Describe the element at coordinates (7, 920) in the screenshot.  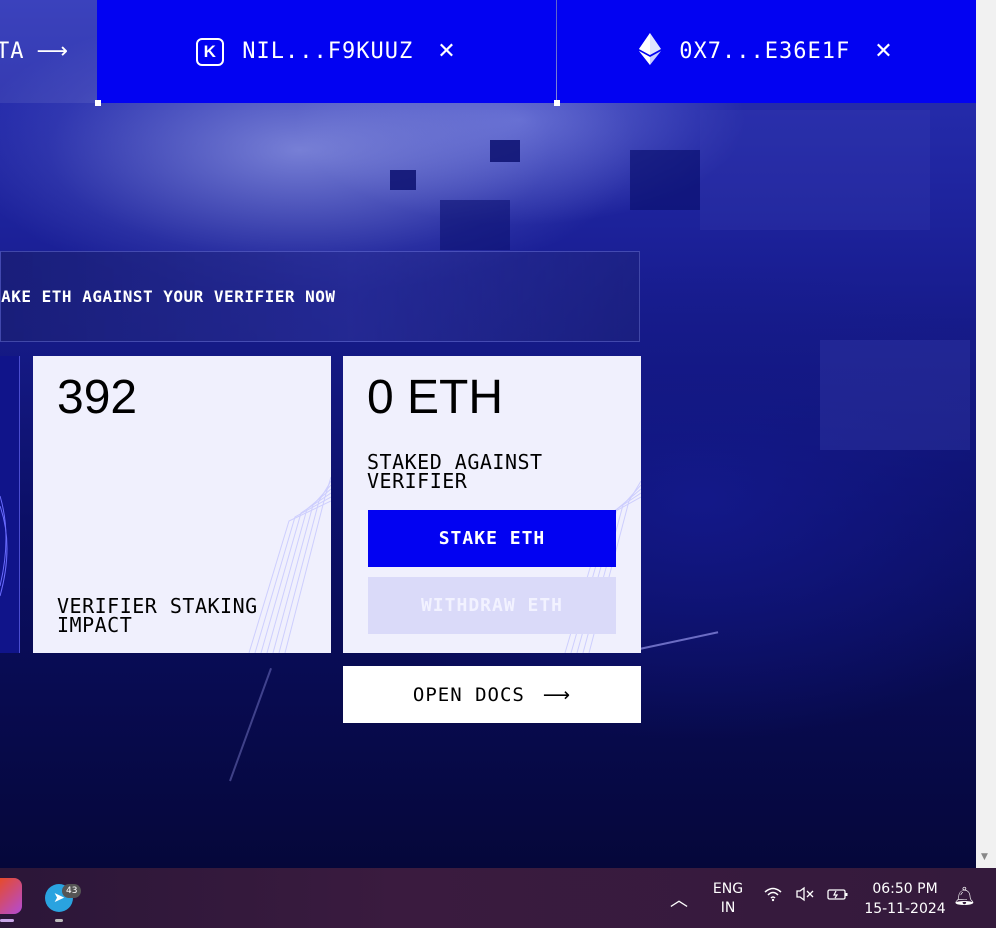
I see `active-app-indicator` at that location.